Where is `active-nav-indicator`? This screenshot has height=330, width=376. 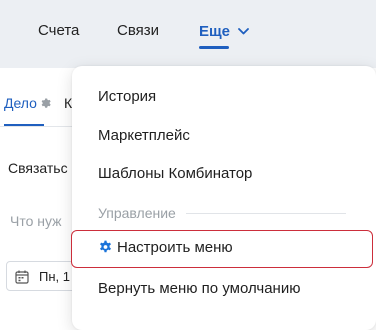 active-nav-indicator is located at coordinates (214, 47).